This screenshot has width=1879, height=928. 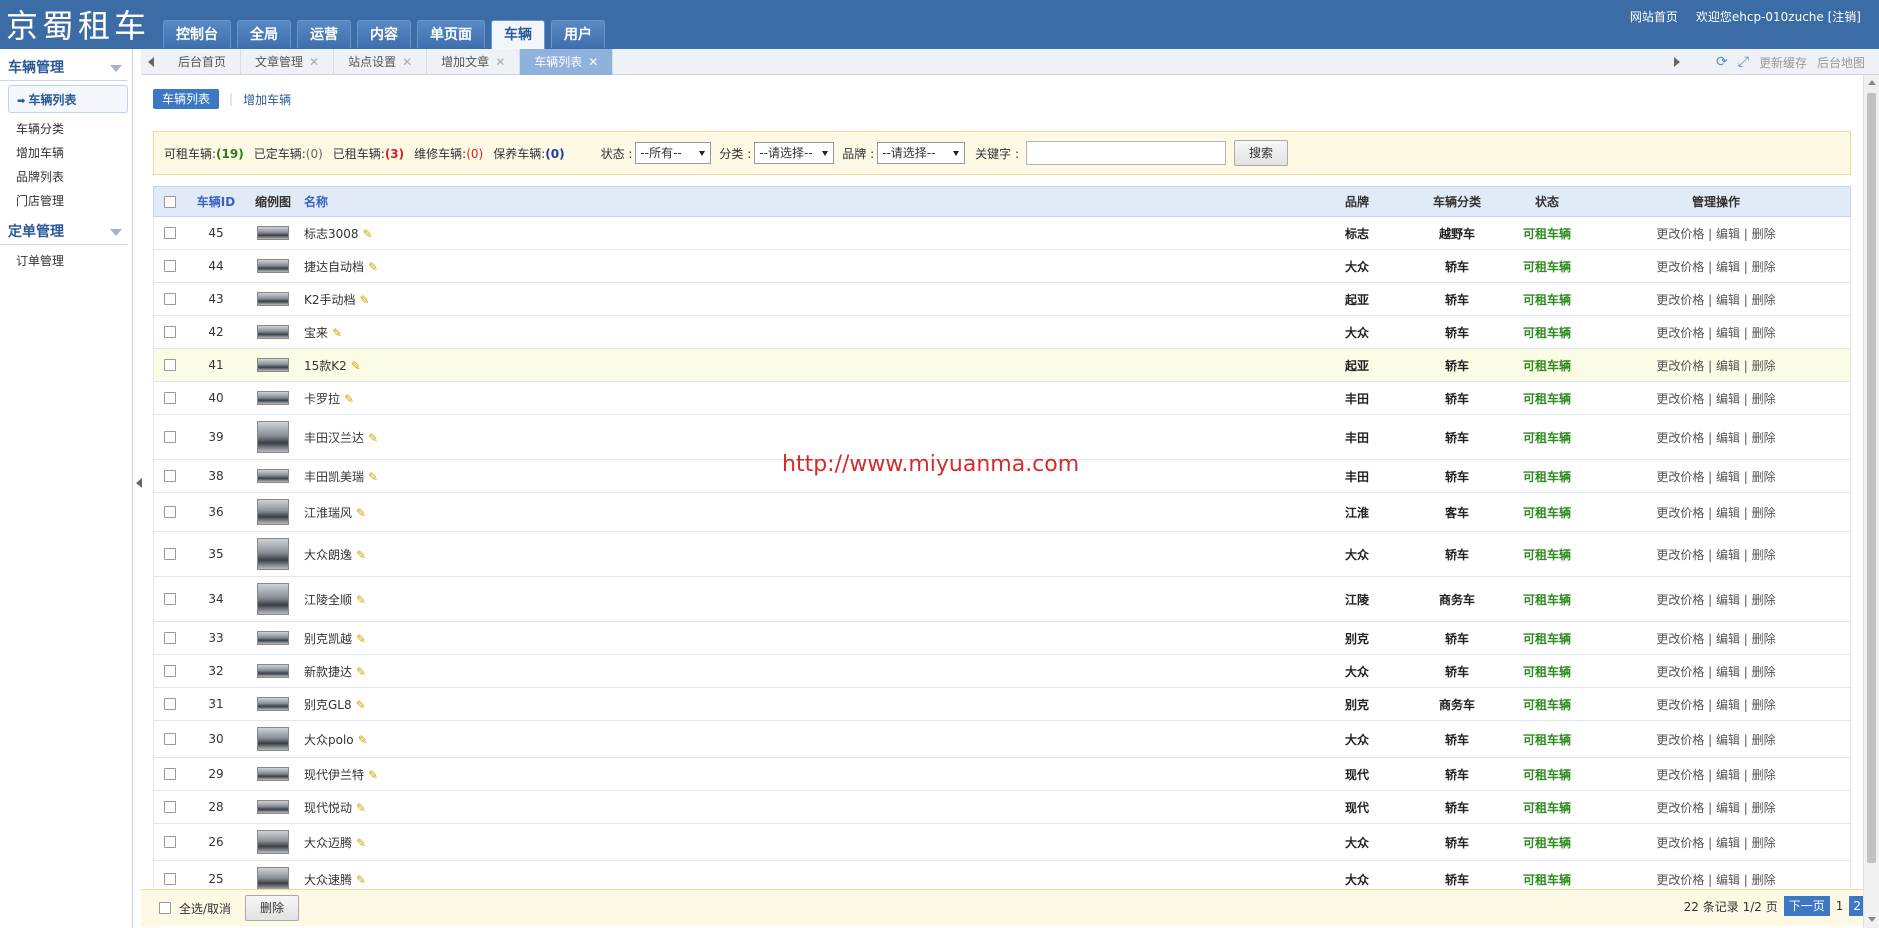 What do you see at coordinates (1840, 906) in the screenshot?
I see `page-1-link: 1` at bounding box center [1840, 906].